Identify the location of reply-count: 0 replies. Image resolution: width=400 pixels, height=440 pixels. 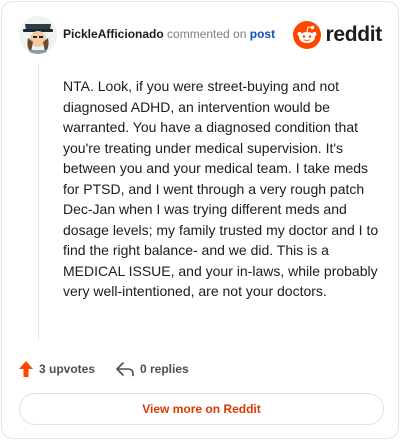
(164, 369).